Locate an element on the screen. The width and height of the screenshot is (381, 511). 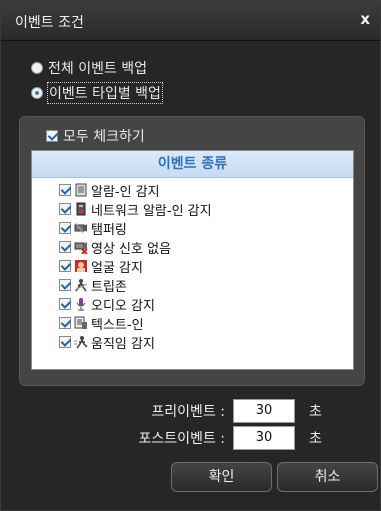
event-type-header: 이벤트 종류 is located at coordinates (192, 164).